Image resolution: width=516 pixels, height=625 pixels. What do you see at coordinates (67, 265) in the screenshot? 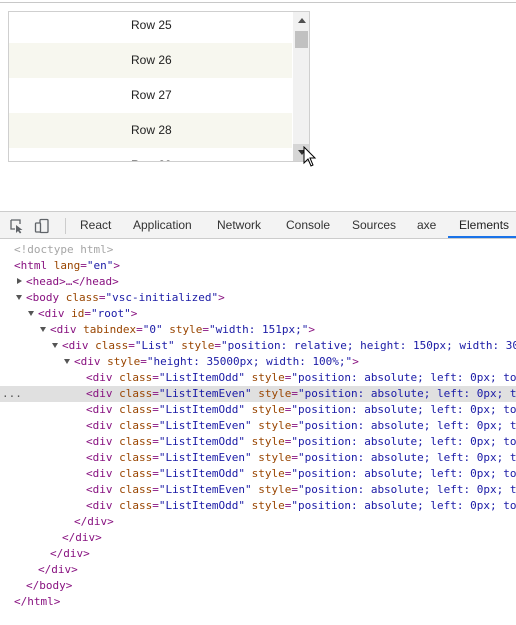
I see `dom-node-text: <html lang="en">` at bounding box center [67, 265].